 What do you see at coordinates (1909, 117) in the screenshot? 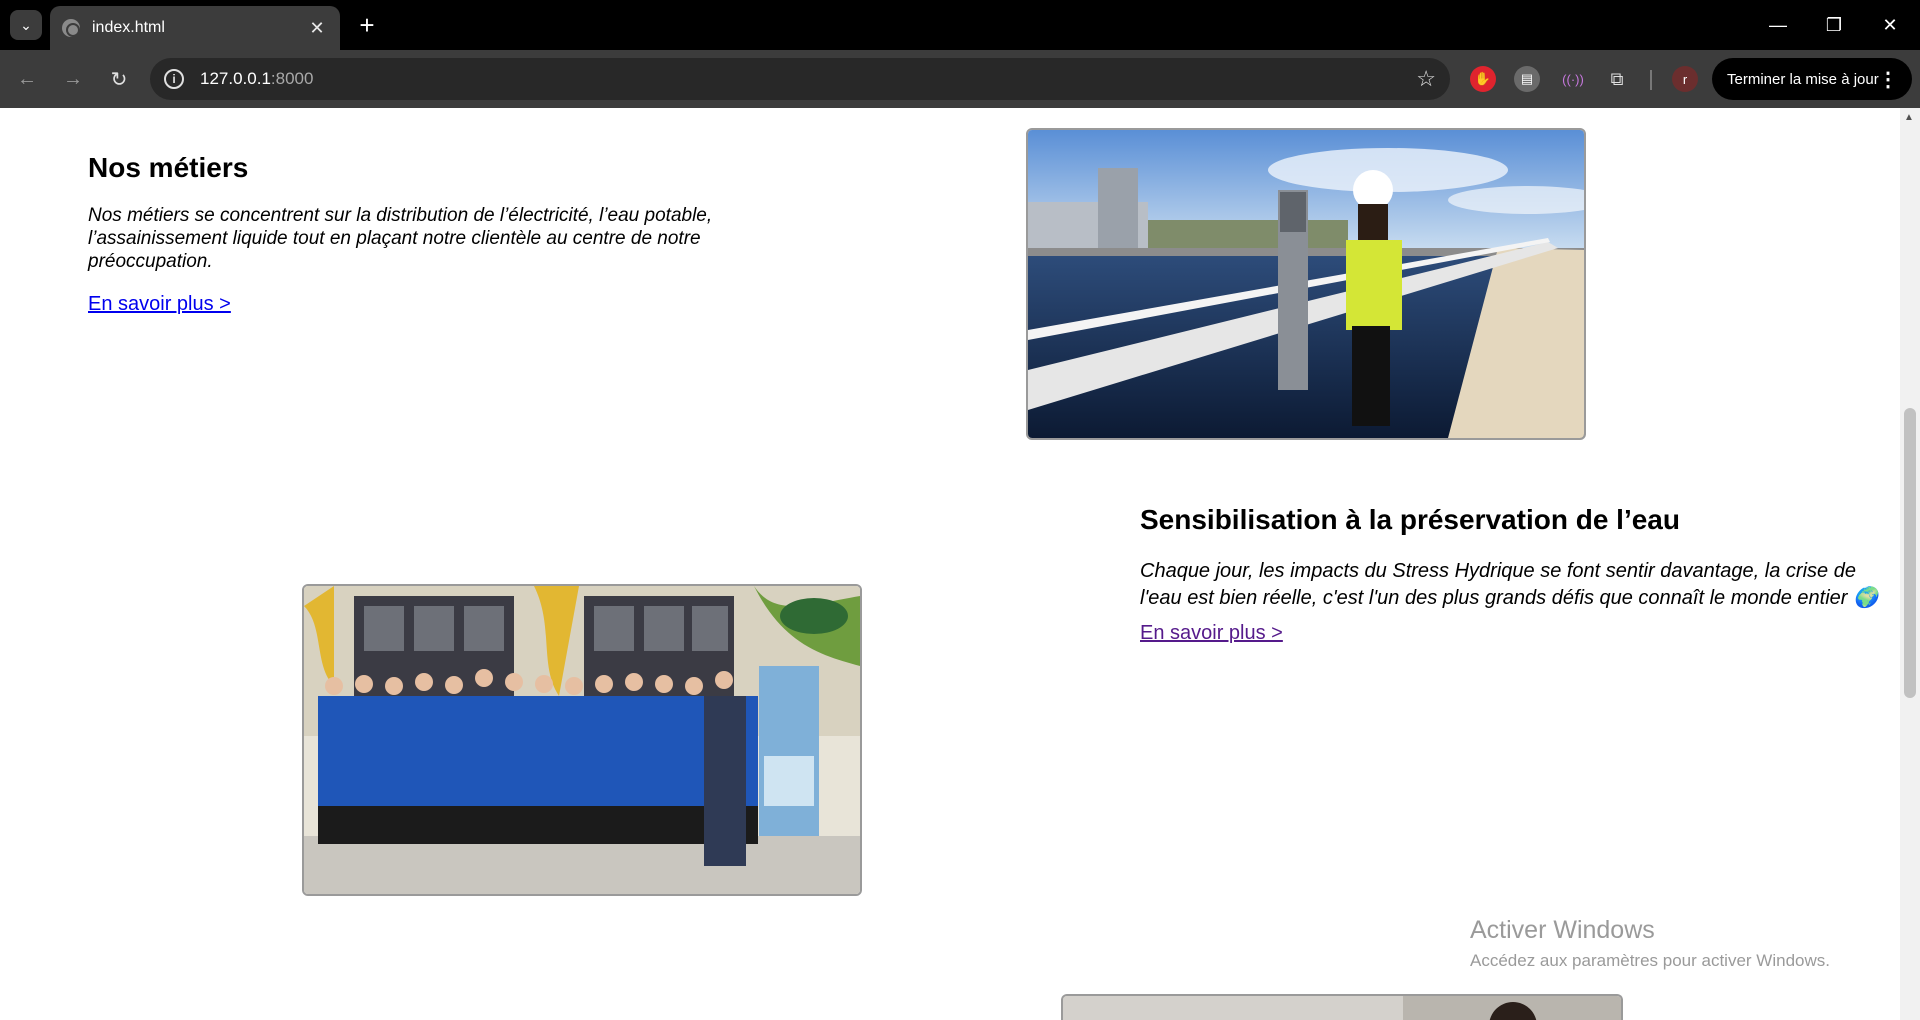
I see `scroll-up-icon: ▲` at bounding box center [1909, 117].